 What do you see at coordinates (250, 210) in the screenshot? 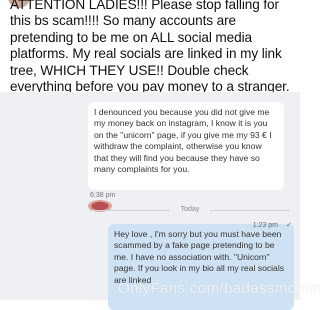
I see `separator-line-right` at bounding box center [250, 210].